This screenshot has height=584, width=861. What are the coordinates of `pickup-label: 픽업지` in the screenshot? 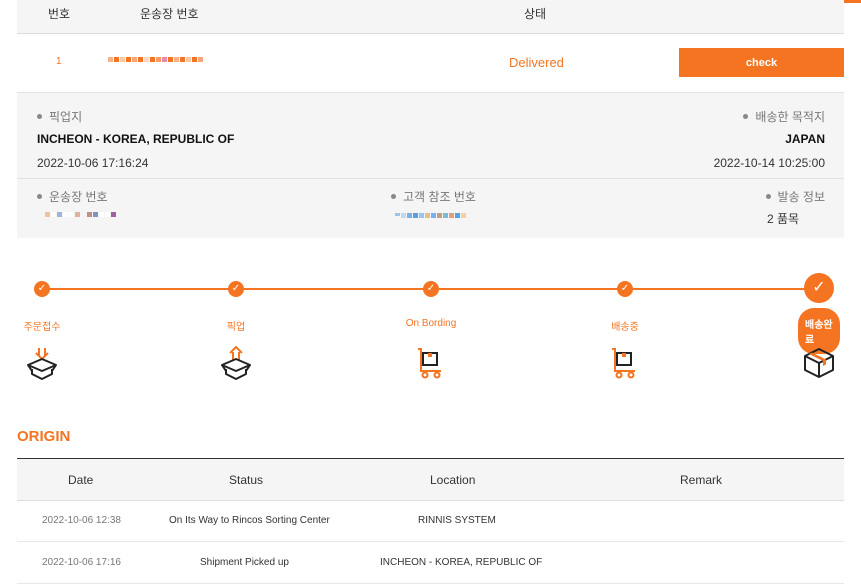 It's located at (59, 116).